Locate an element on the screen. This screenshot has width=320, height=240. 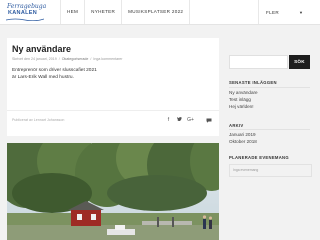
archive-title: ARKIV is located at coordinates (236, 125).